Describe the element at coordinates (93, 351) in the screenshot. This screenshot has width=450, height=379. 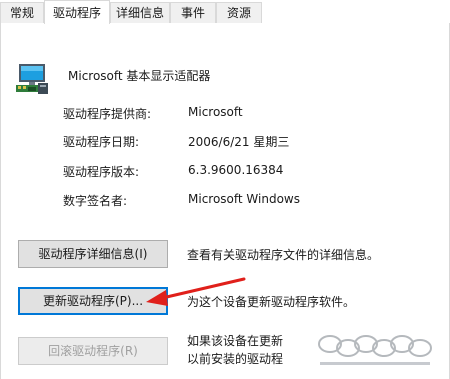
I see `rollback-driver-button: 回滚驱动程序(R)` at that location.